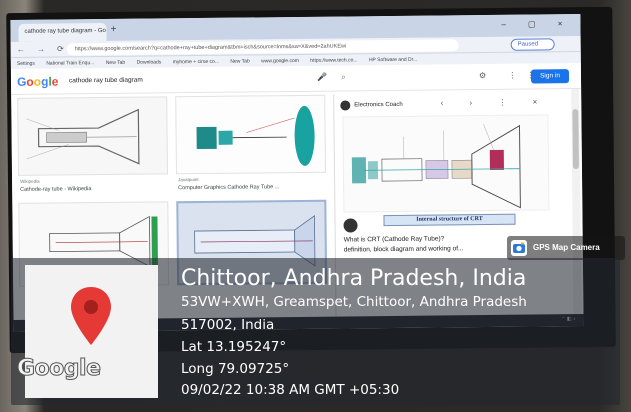  I want to click on timestamp: 09/02/22 10:38 AM GMT +05:30, so click(290, 390).